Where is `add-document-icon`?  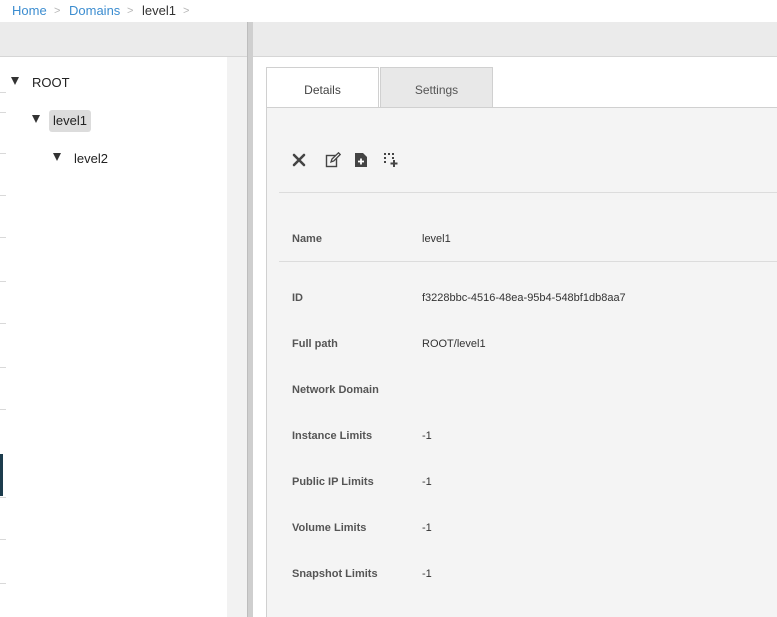 add-document-icon is located at coordinates (362, 161).